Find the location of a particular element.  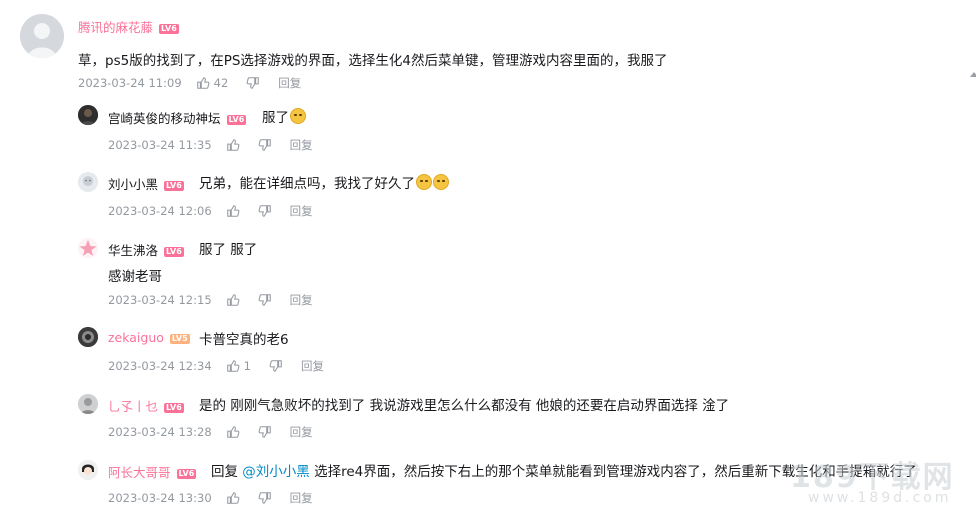

reply-username: 阿长大哥哥 LV6 is located at coordinates (152, 471).